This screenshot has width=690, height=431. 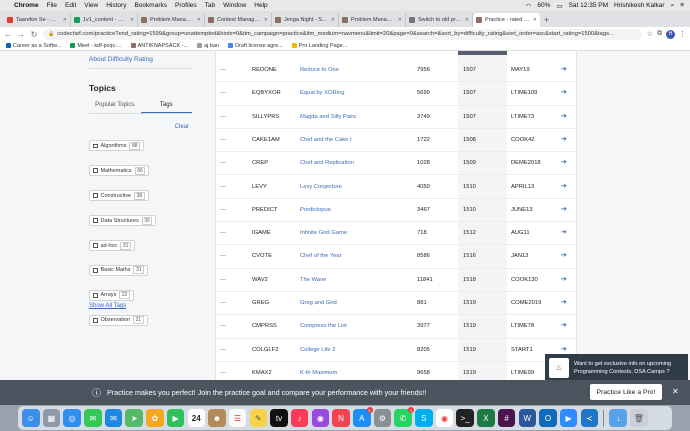 I want to click on browser-tab: Jenga Night - Submit✕, so click(x=305, y=20).